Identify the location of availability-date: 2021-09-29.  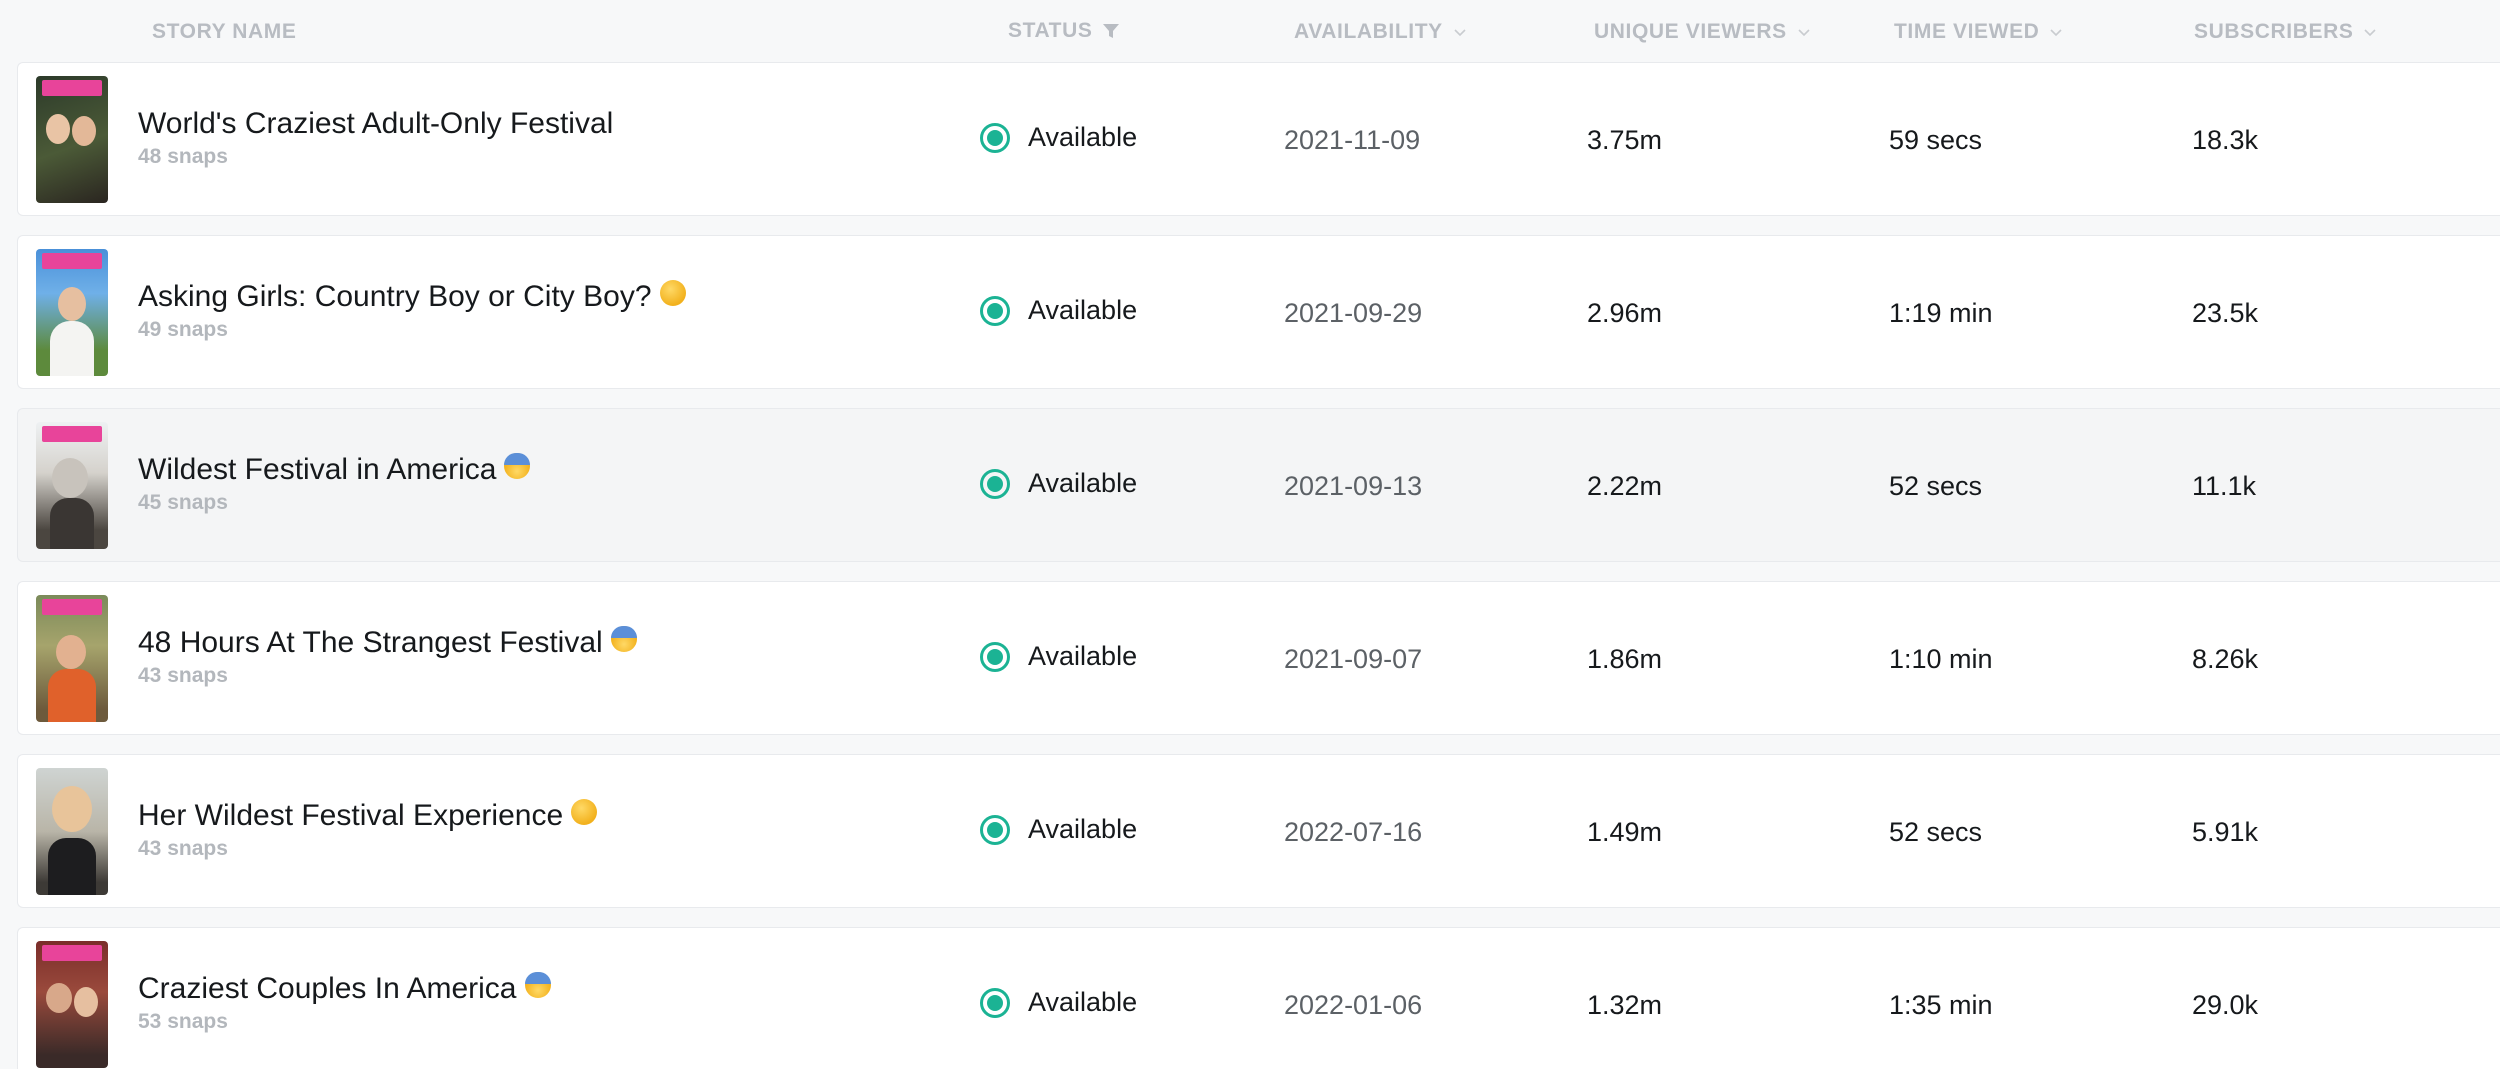
(1353, 313).